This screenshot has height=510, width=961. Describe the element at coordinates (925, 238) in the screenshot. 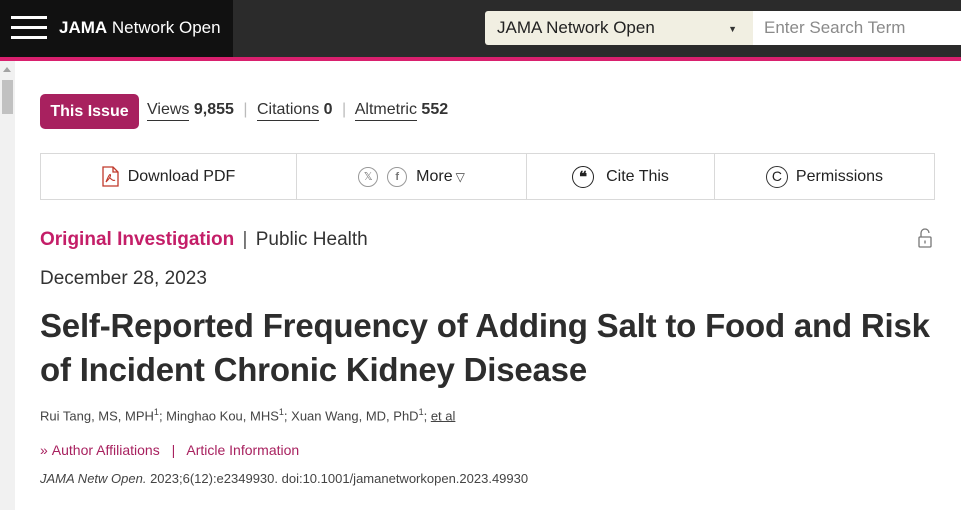

I see `open-access-unlock-icon` at that location.